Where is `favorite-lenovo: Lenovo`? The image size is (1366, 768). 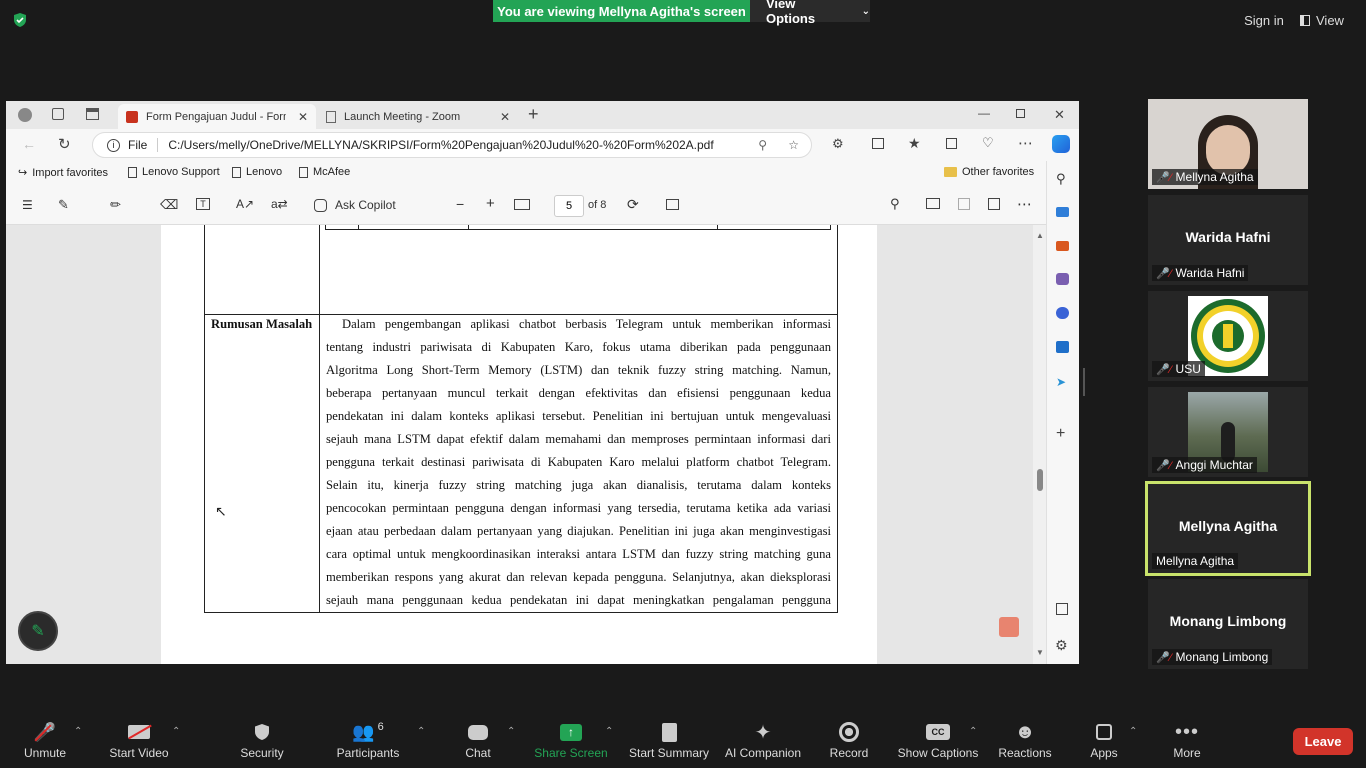
favorite-lenovo: Lenovo is located at coordinates (257, 172).